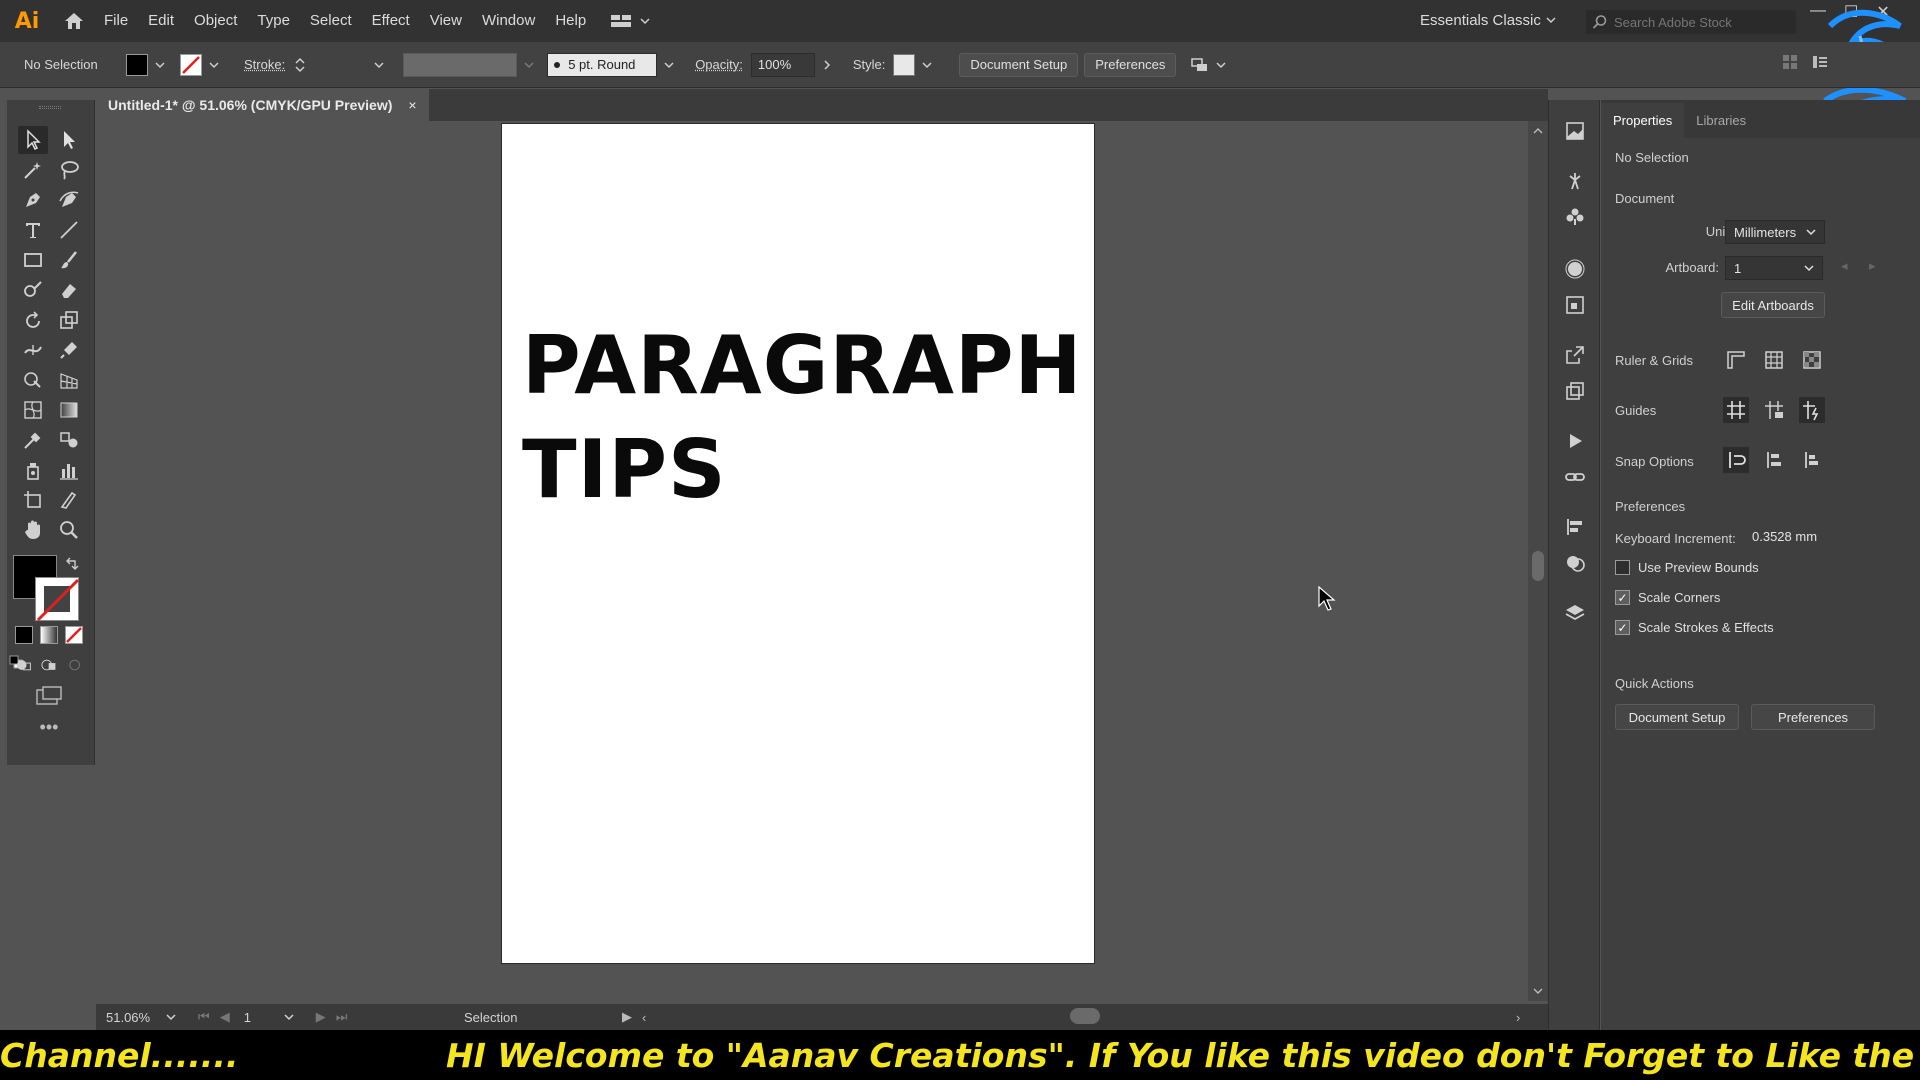 Image resolution: width=1920 pixels, height=1080 pixels. I want to click on menu-type: Type, so click(273, 21).